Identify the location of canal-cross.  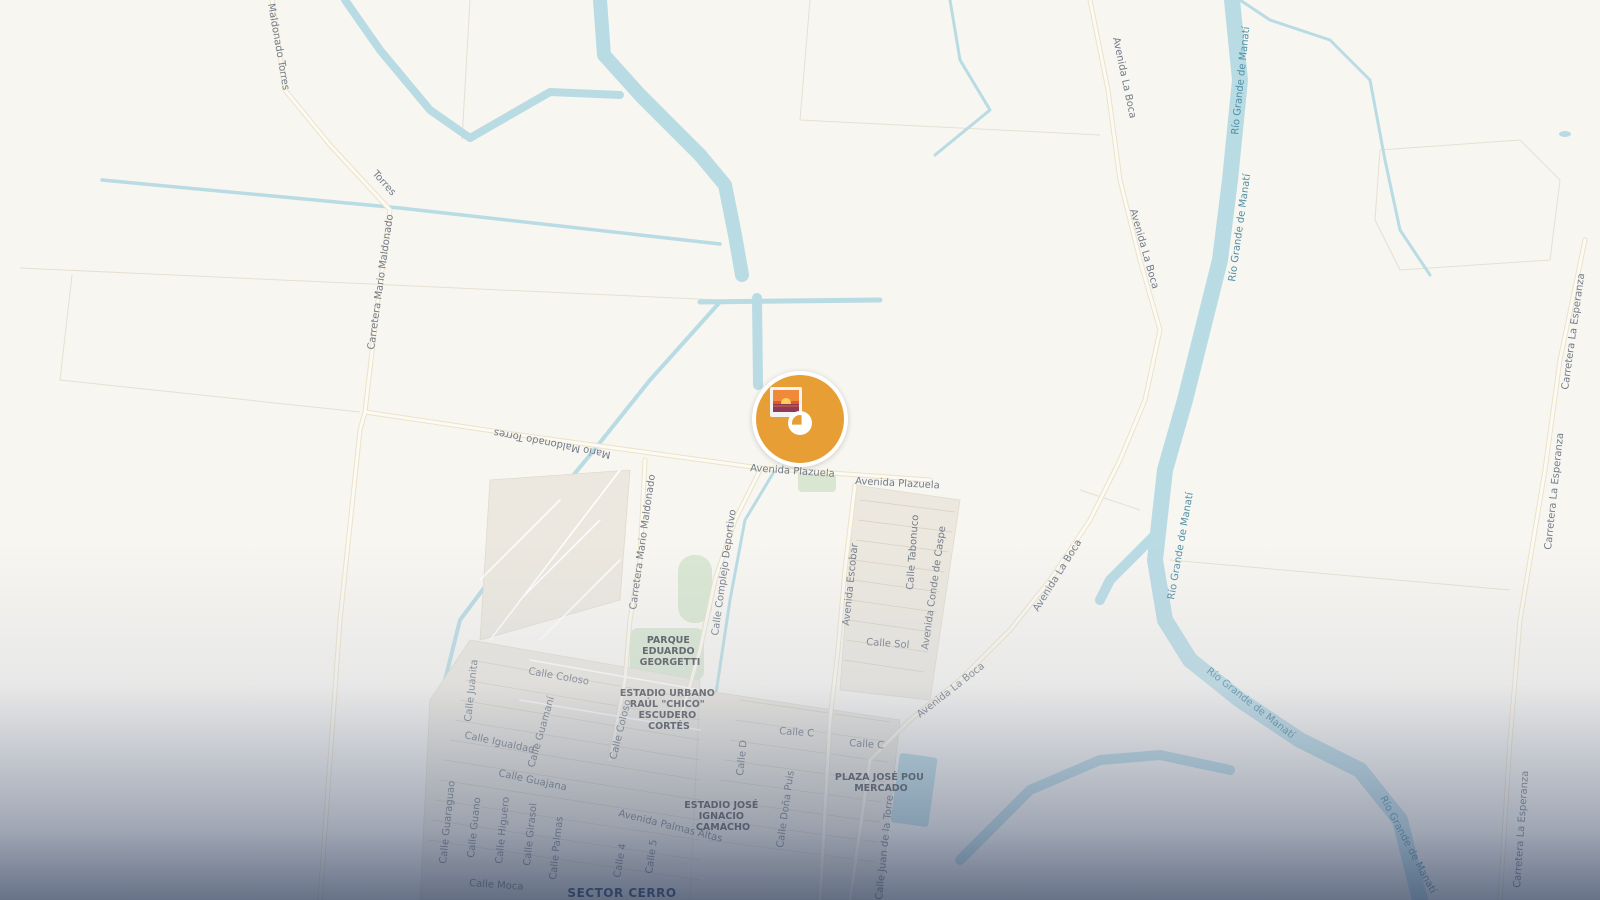
(790, 301).